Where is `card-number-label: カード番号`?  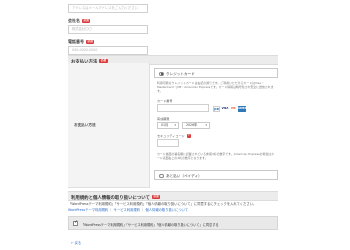 card-number-label: カード番号 is located at coordinates (165, 101).